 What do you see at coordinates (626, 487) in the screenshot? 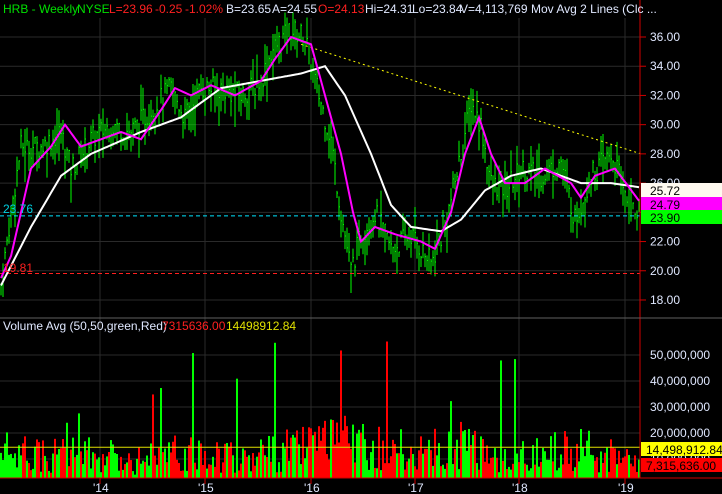
I see `x-tick-label: '19` at bounding box center [626, 487].